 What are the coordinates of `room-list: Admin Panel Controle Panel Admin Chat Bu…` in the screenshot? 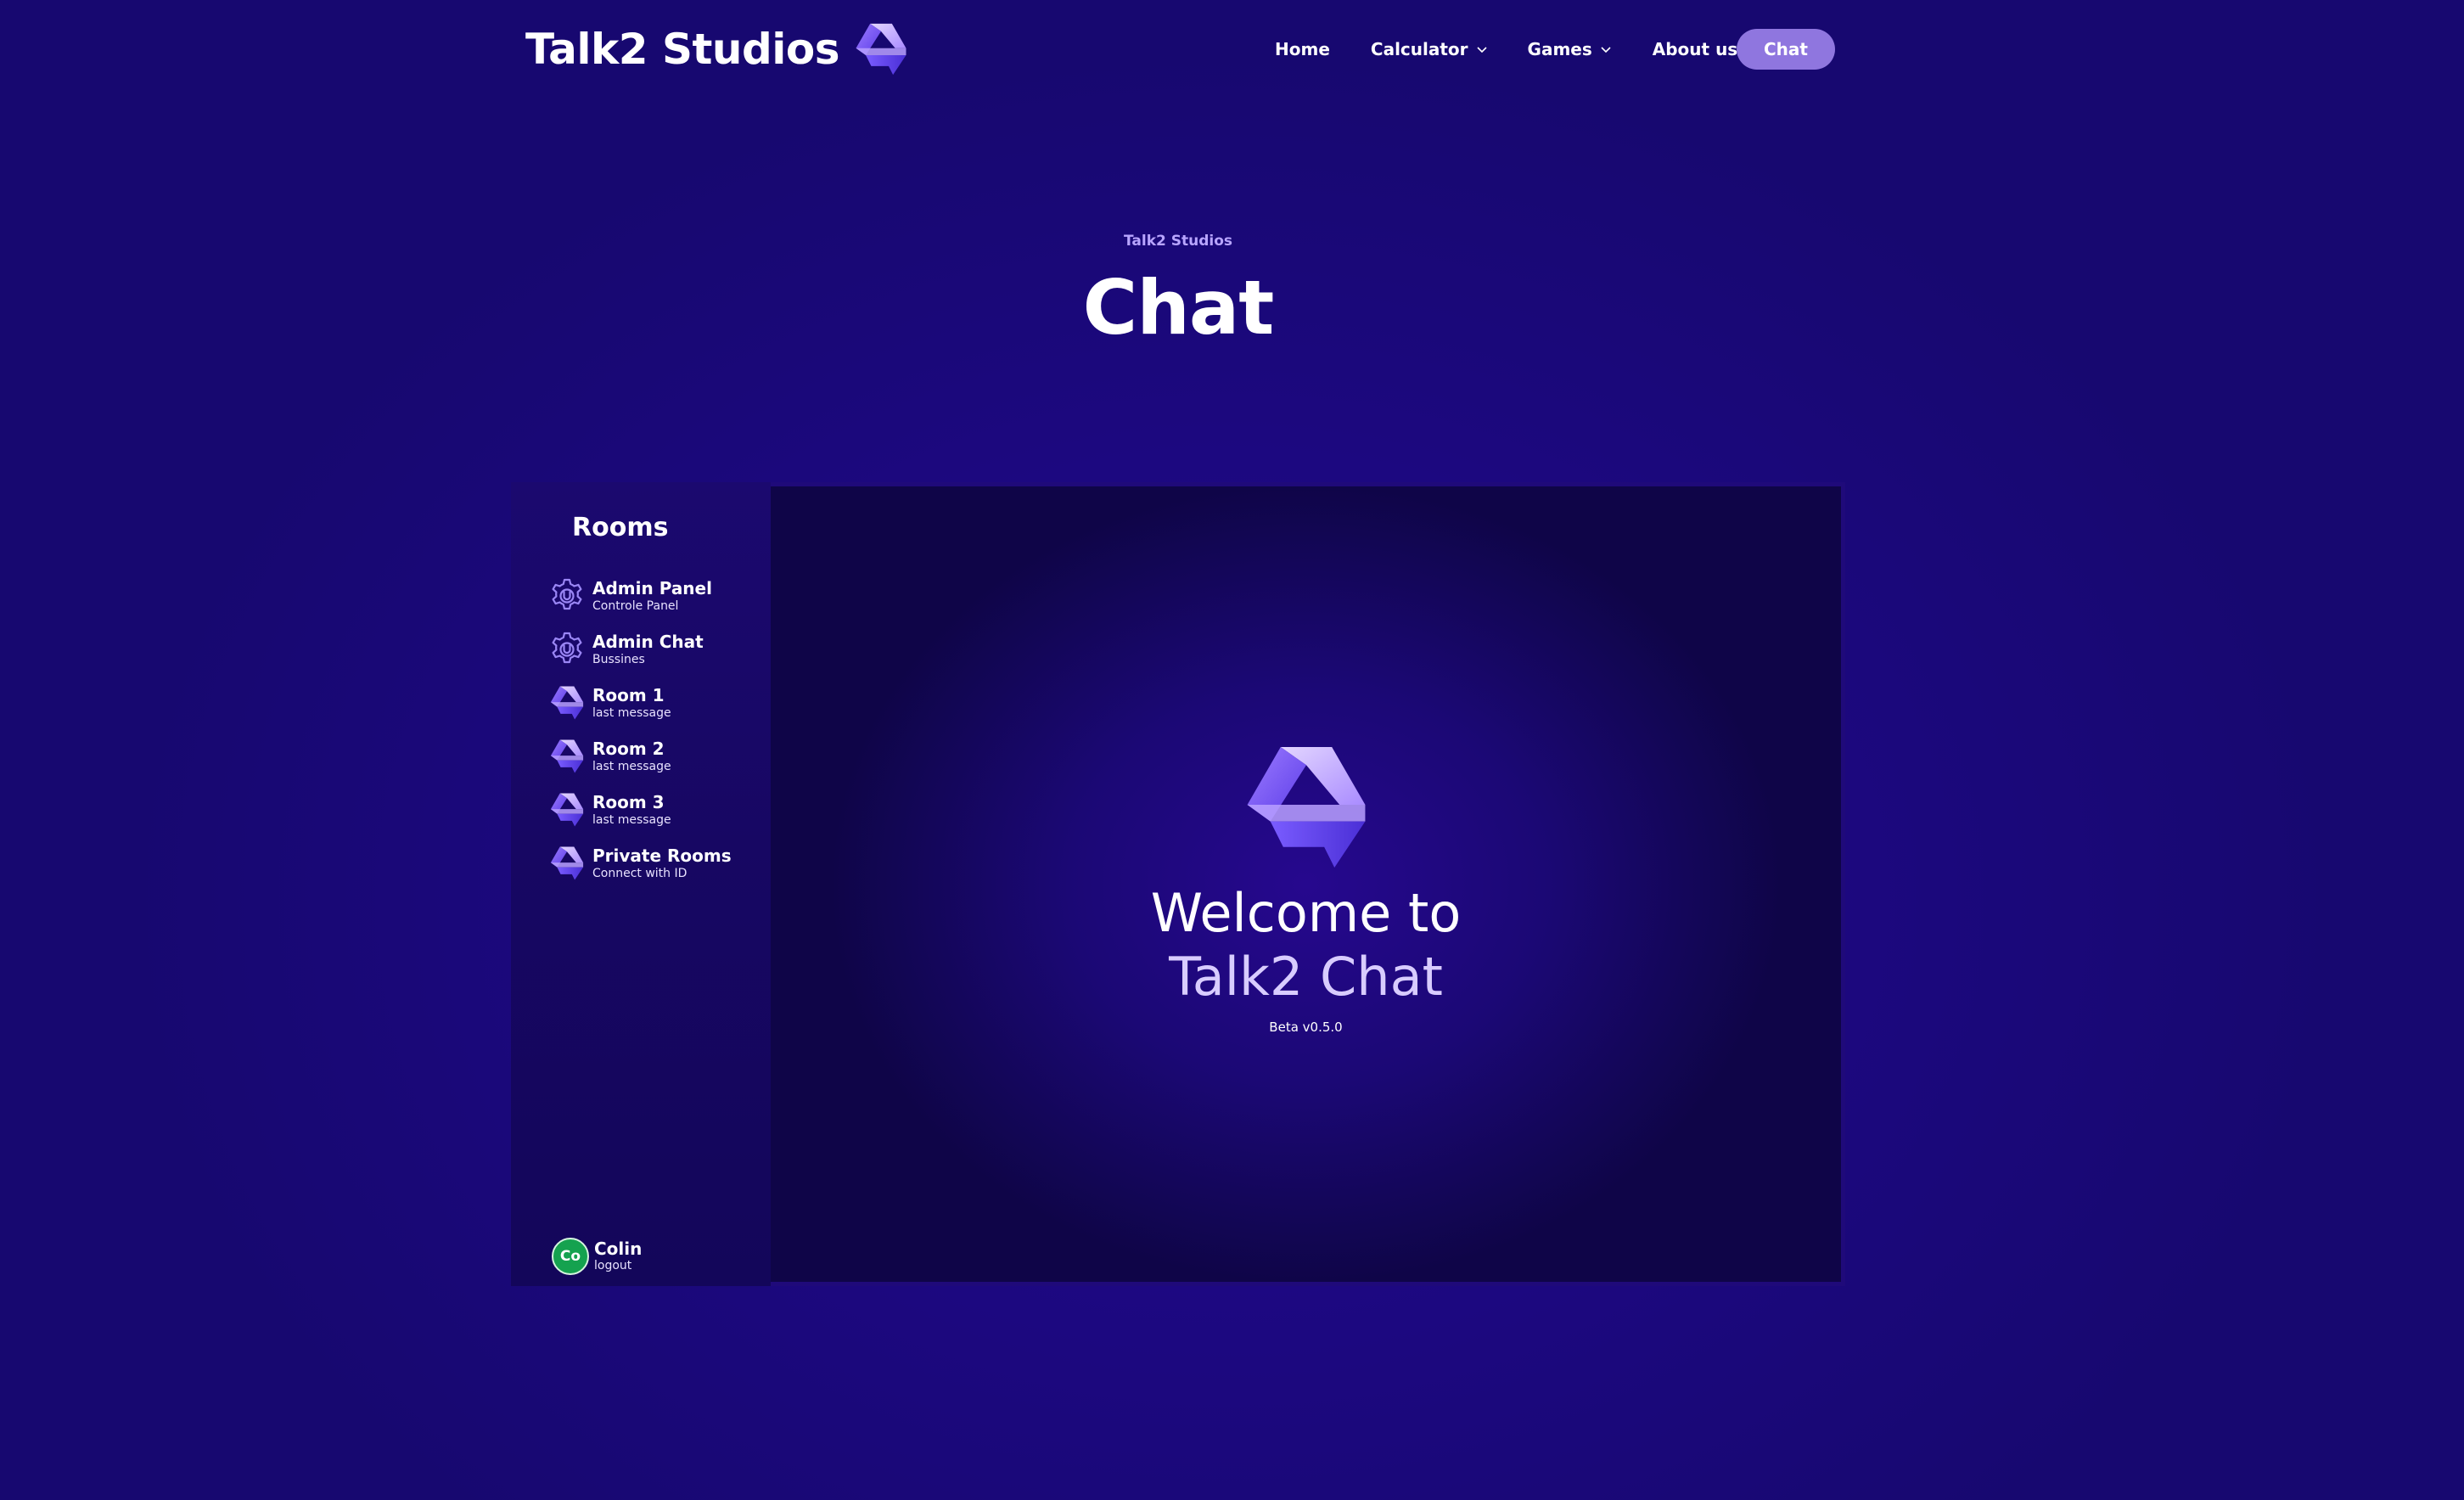 It's located at (640, 729).